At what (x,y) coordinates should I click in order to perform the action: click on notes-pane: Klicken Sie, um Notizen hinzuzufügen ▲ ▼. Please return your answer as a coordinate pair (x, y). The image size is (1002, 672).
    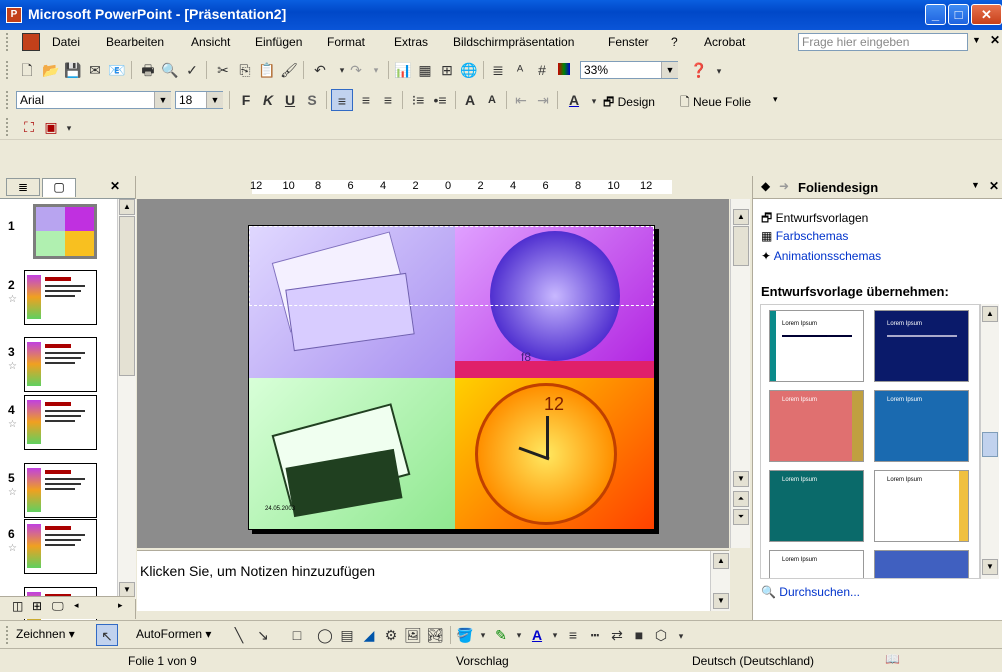
    Looking at the image, I should click on (433, 580).